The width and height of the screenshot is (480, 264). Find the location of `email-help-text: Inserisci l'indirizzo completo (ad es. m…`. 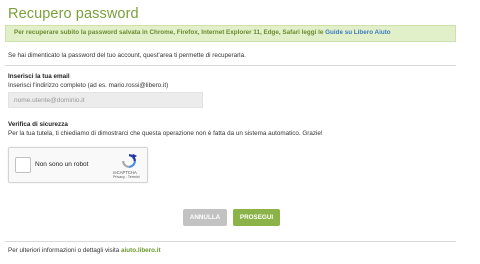

email-help-text: Inserisci l'indirizzo completo (ad es. m… is located at coordinates (88, 85).